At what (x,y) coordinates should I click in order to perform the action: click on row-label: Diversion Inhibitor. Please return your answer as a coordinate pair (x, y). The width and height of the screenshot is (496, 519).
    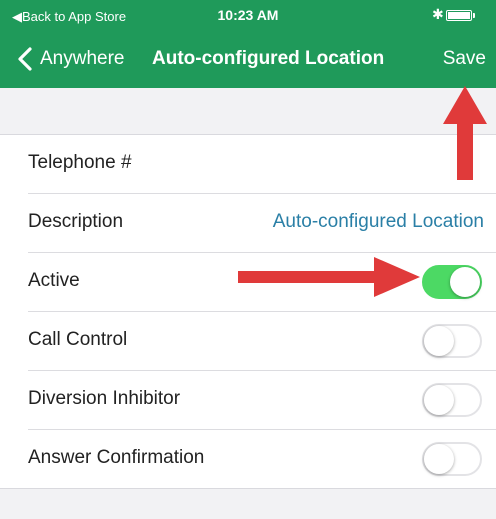
    Looking at the image, I should click on (104, 398).